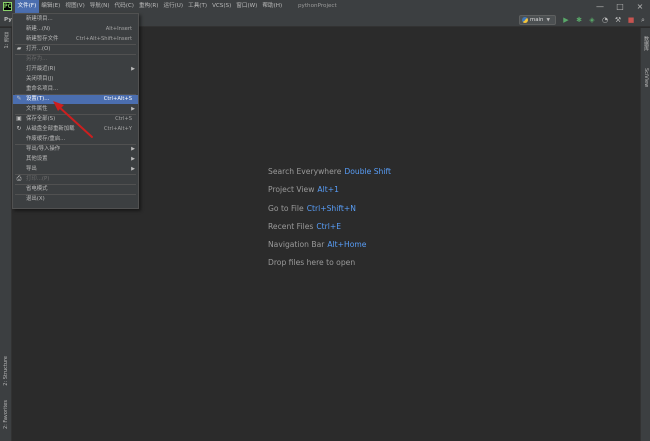  I want to click on tab-favorites: 2: Favorites, so click(6, 414).